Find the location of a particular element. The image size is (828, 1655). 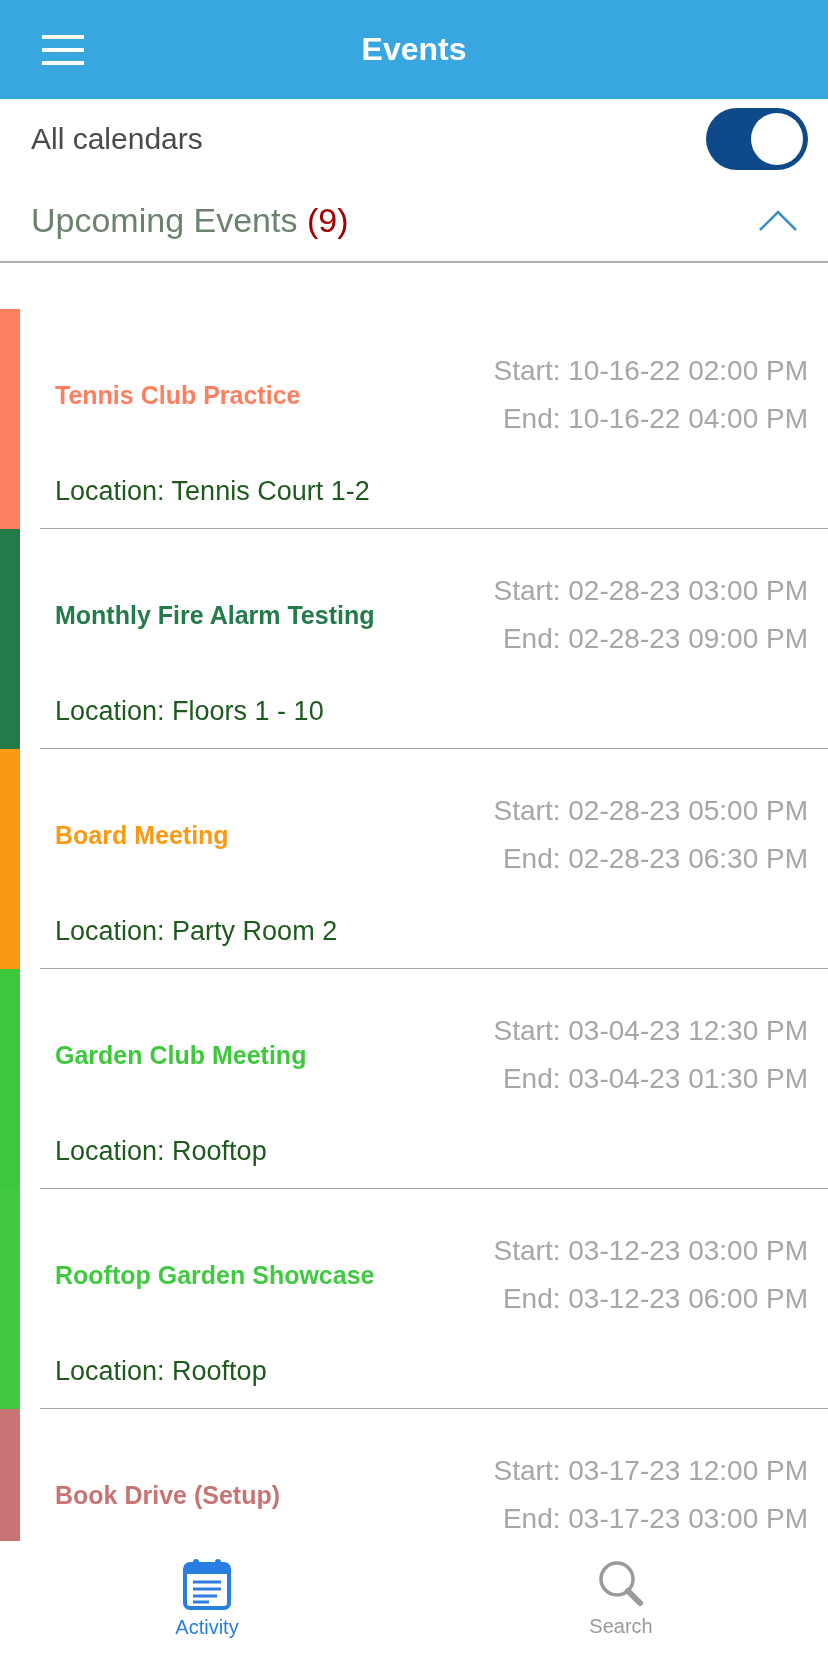

end-time: End: 10-16-22 04:00 PM is located at coordinates (655, 419).